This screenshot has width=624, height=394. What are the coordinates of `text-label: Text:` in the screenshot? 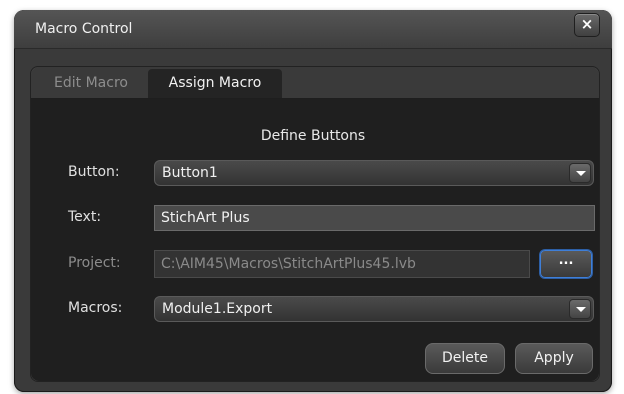 It's located at (85, 217).